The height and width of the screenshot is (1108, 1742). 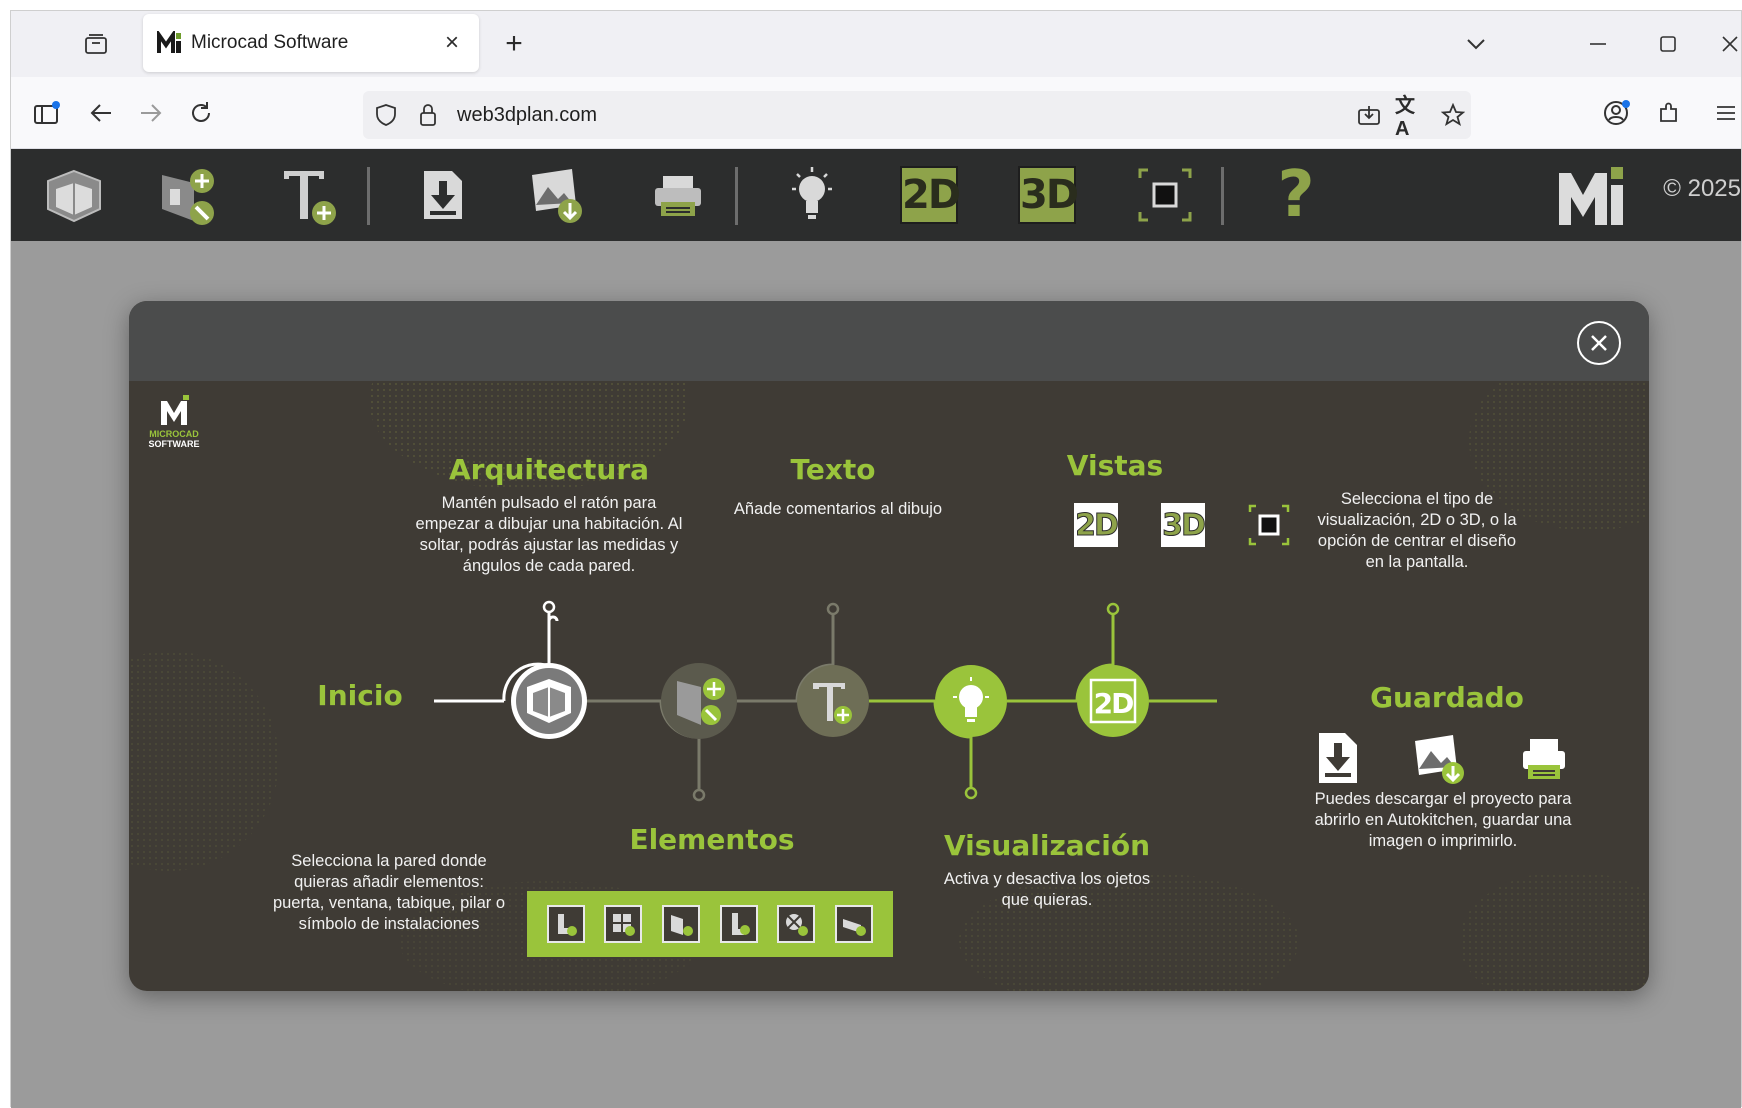 I want to click on window-icon, so click(x=623, y=924).